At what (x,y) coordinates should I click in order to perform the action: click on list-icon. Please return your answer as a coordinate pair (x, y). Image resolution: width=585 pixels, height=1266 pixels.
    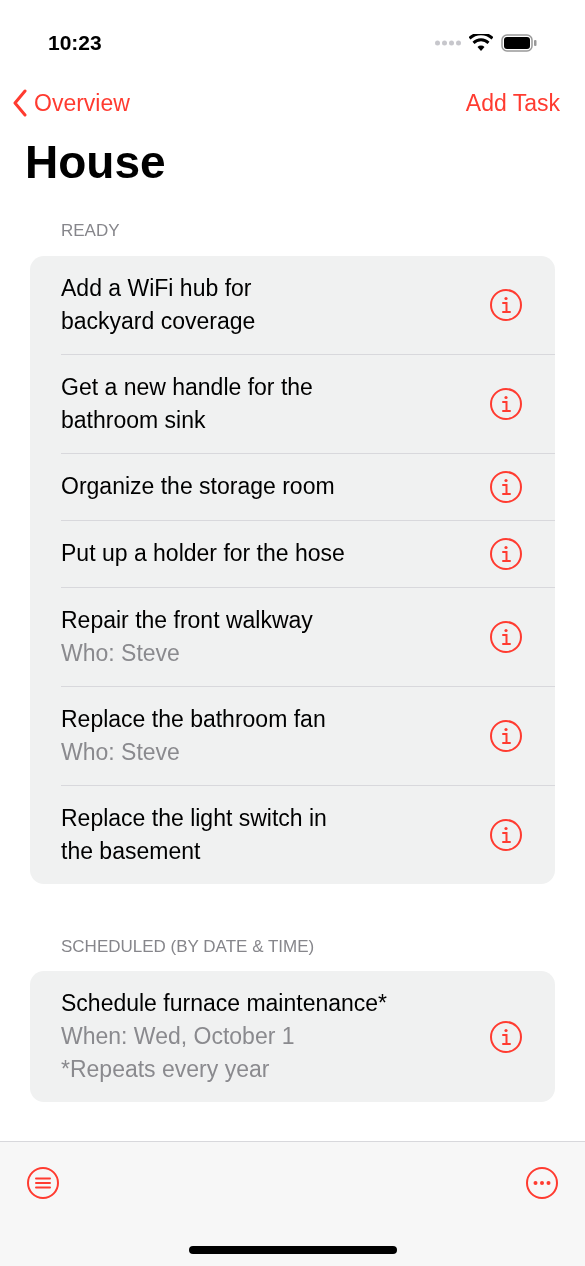
    Looking at the image, I should click on (43, 1183).